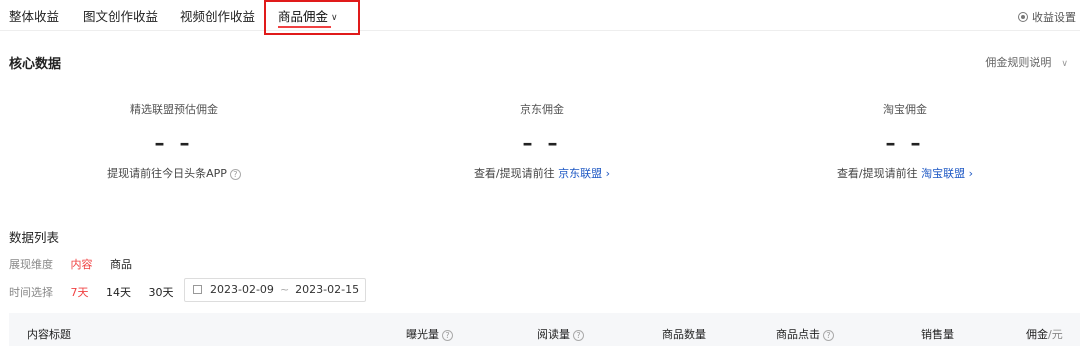  Describe the element at coordinates (937, 334) in the screenshot. I see `header-sales: 销售量` at that location.